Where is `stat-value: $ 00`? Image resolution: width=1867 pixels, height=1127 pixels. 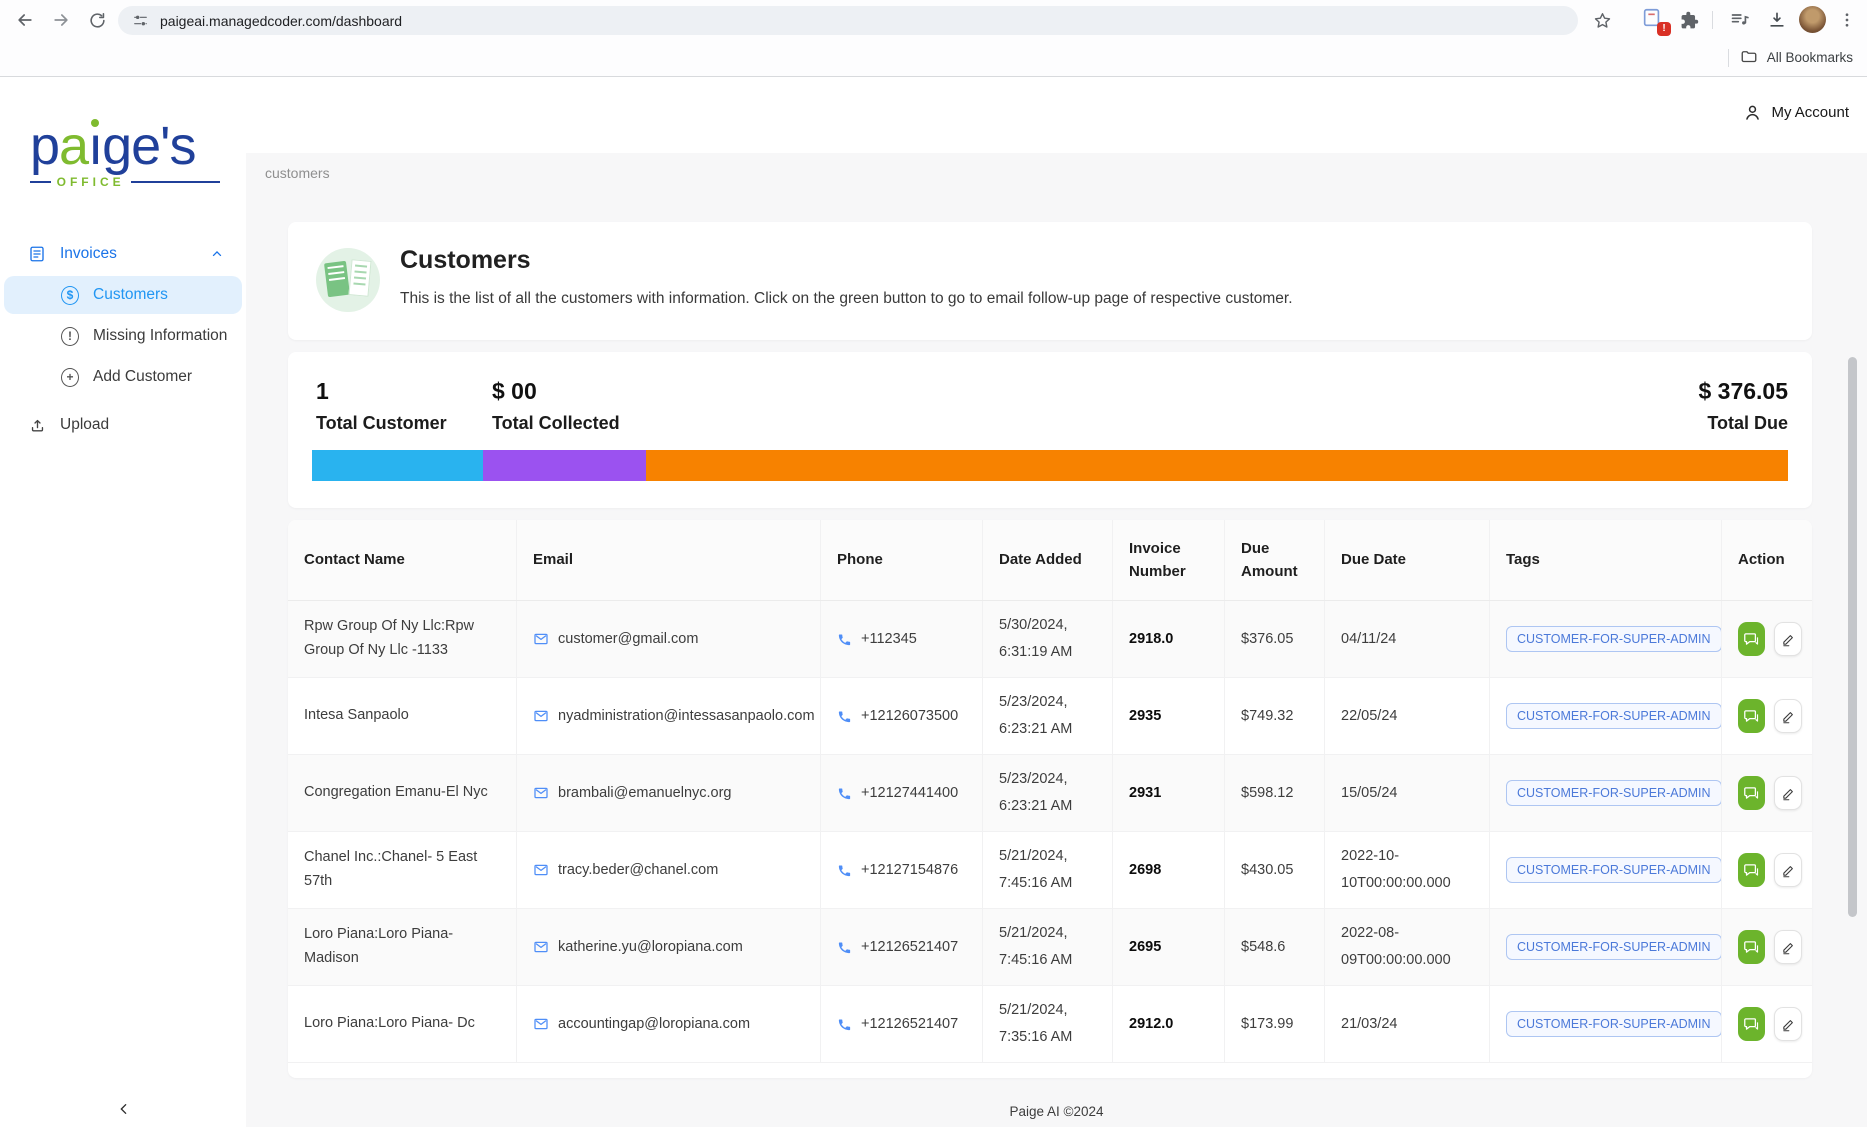 stat-value: $ 00 is located at coordinates (514, 391).